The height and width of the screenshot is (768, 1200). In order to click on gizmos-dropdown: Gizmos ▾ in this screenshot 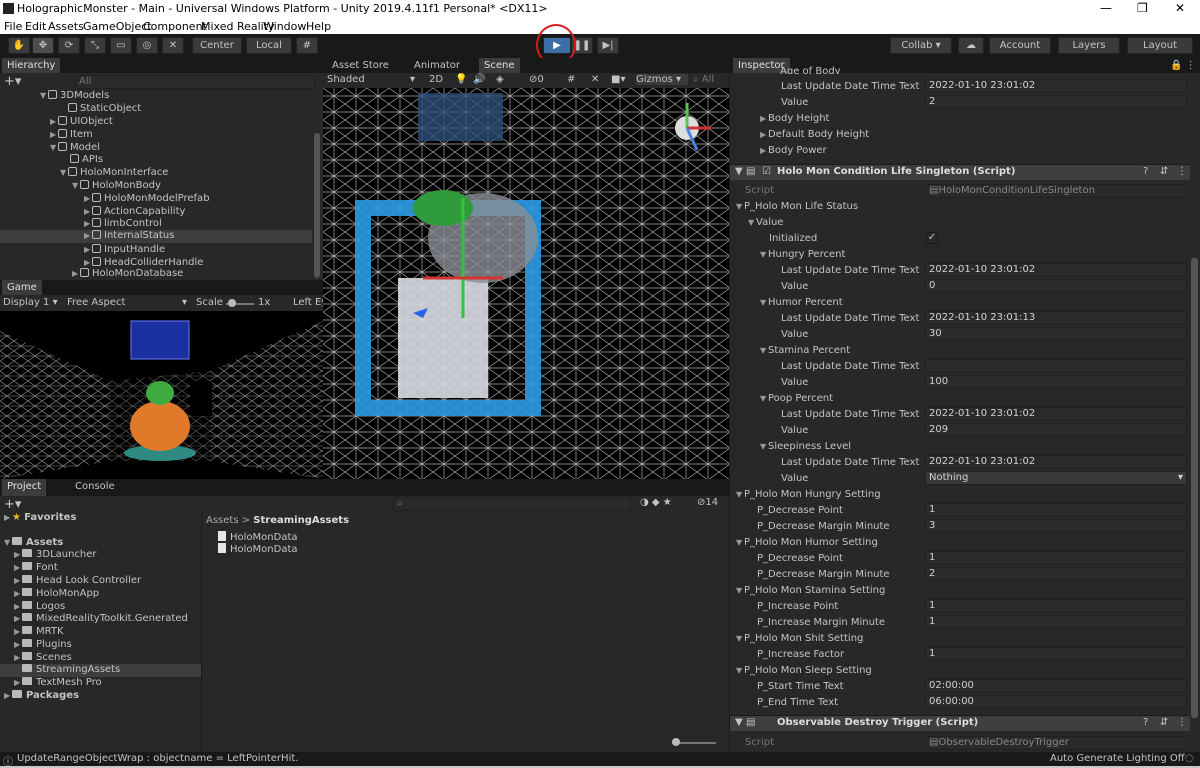, I will do `click(662, 79)`.